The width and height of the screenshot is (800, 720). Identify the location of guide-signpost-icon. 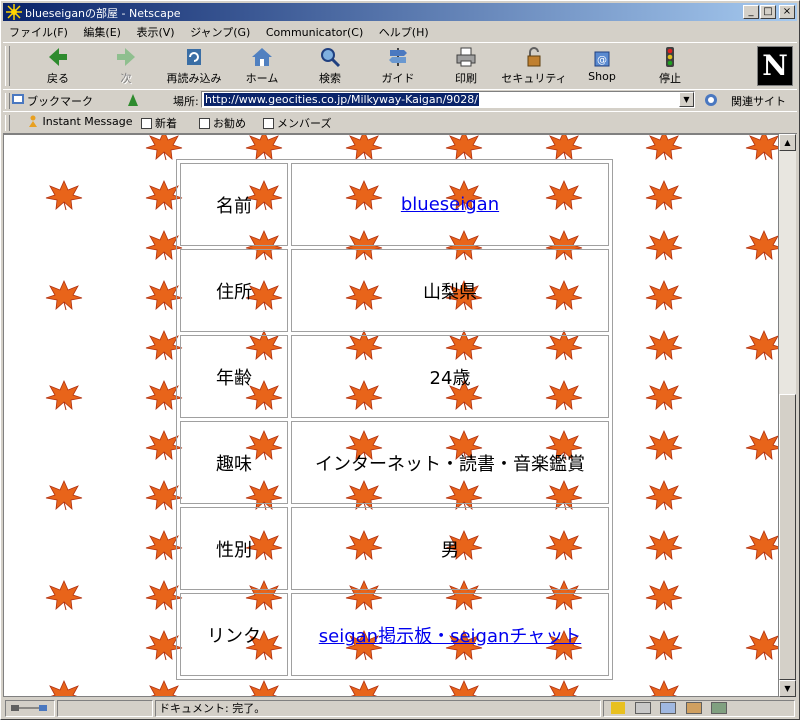
(398, 57).